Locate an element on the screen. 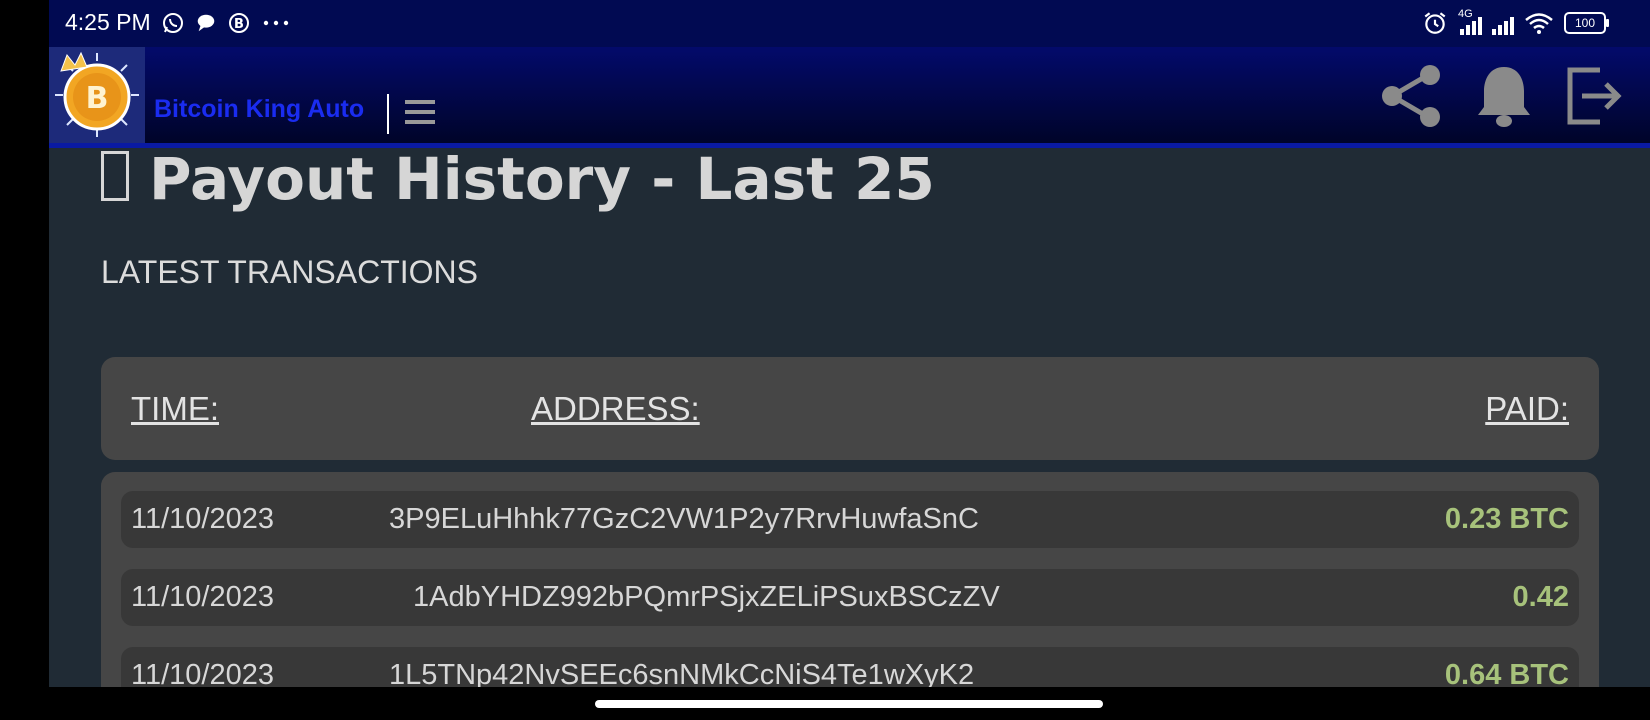  header-time: TIME: is located at coordinates (175, 408).